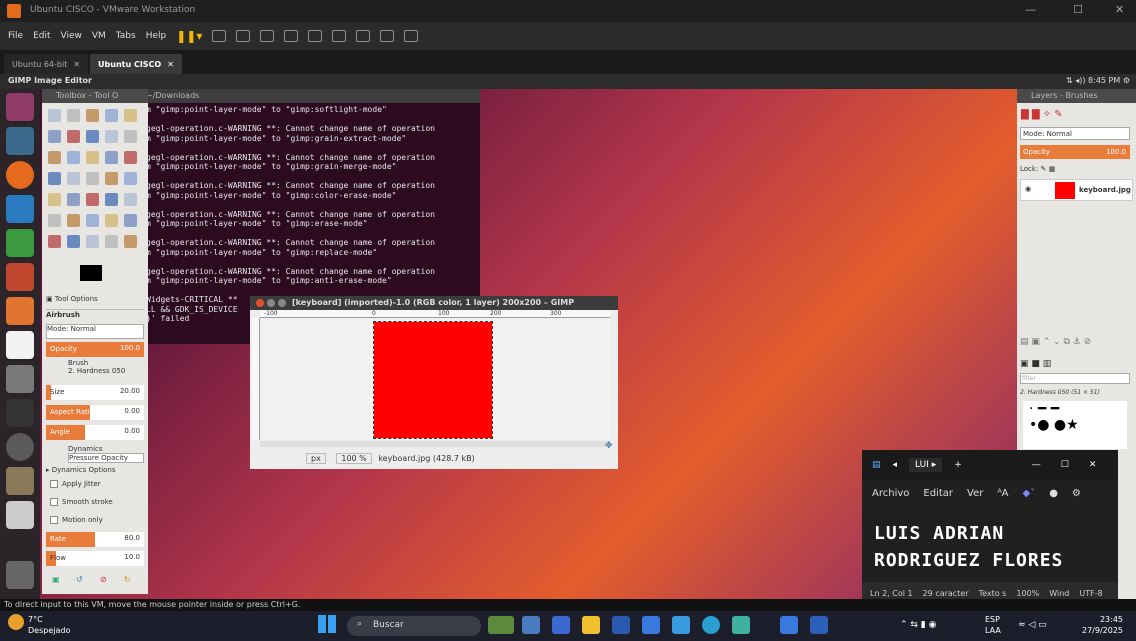  Describe the element at coordinates (651, 625) in the screenshot. I see `mail-icon` at that location.